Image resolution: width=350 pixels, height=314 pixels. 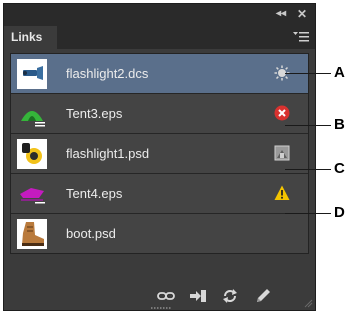 What do you see at coordinates (159, 37) in the screenshot?
I see `tab-row: Links` at bounding box center [159, 37].